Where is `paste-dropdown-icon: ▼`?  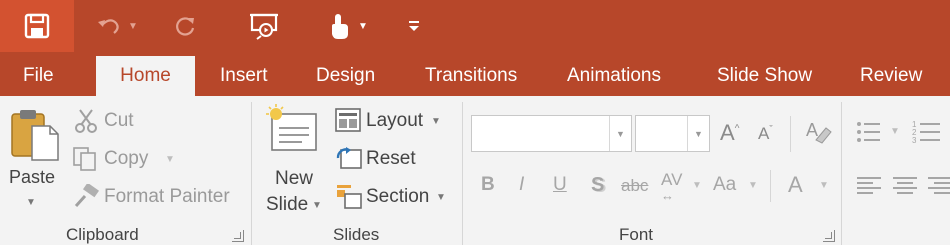 paste-dropdown-icon: ▼ is located at coordinates (31, 202).